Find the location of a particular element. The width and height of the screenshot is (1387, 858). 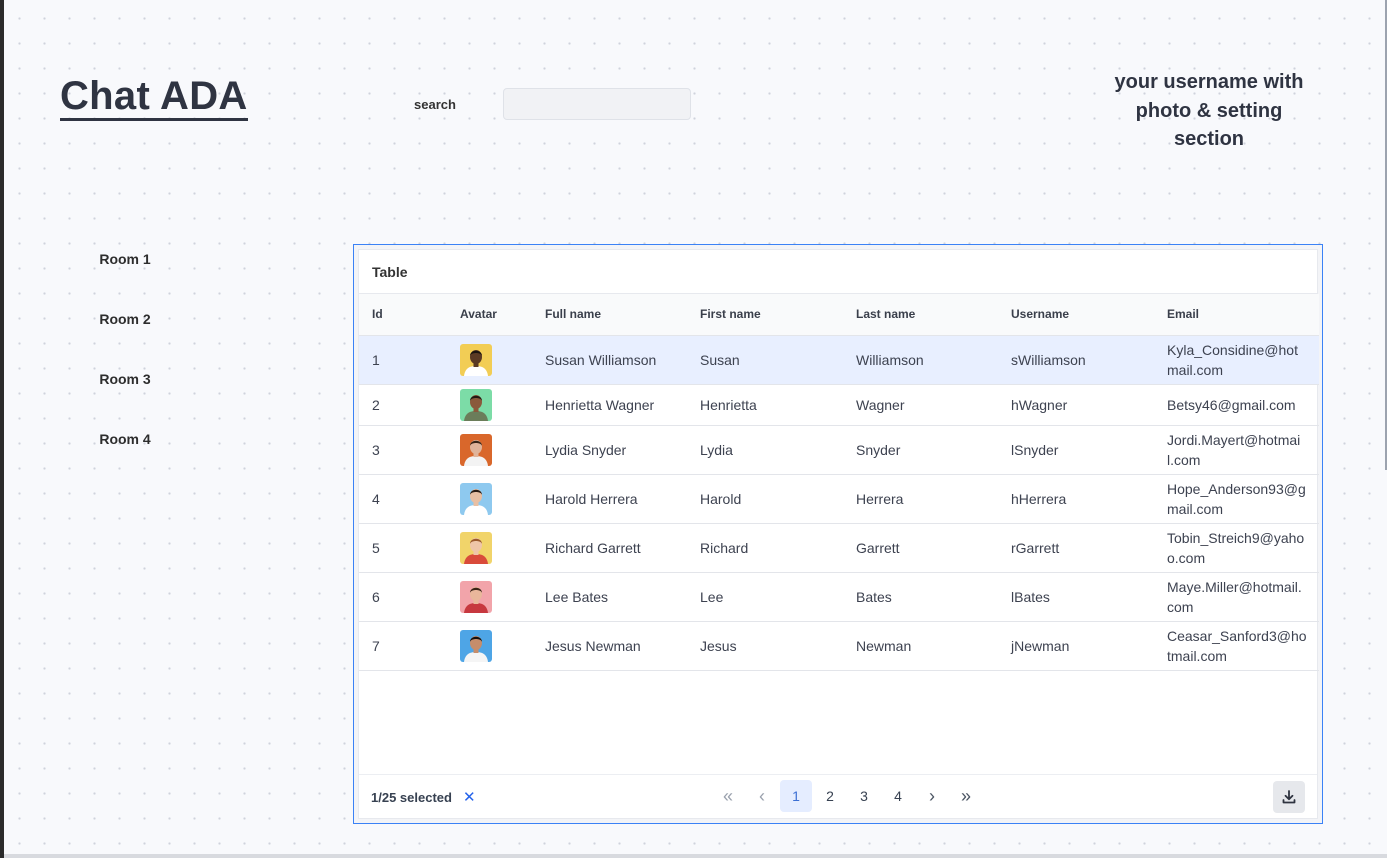

room-list: Room 1 Room 2 Room 3 Room 4 is located at coordinates (125, 365).